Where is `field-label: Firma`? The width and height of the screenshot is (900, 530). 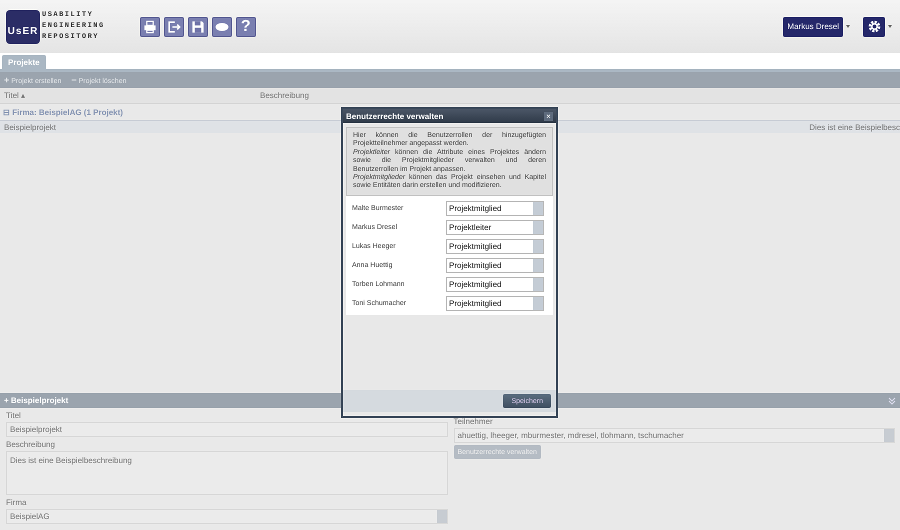
field-label: Firma is located at coordinates (17, 503).